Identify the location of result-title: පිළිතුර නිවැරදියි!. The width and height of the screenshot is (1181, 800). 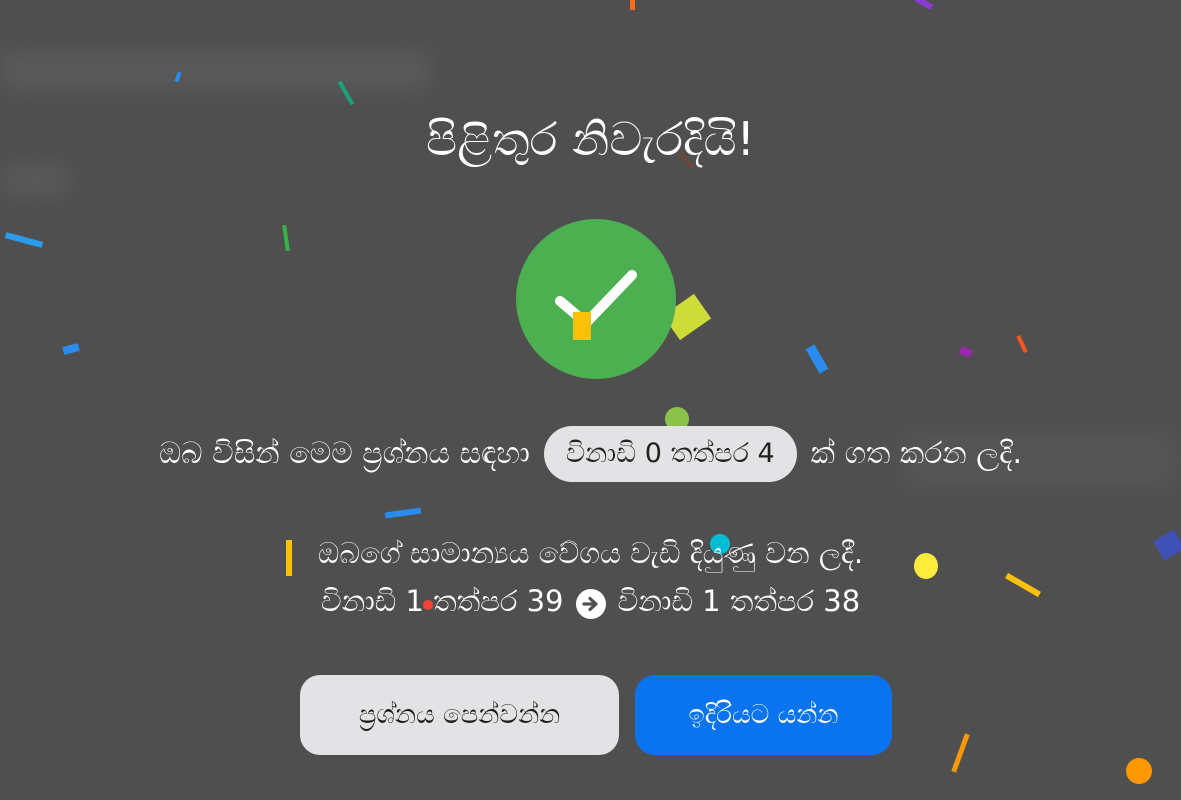
(590, 139).